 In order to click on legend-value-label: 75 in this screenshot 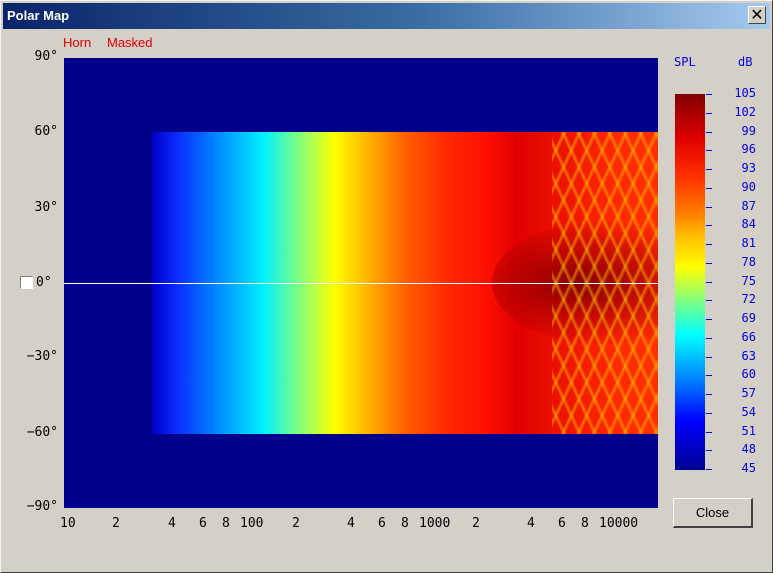, I will do `click(748, 280)`.